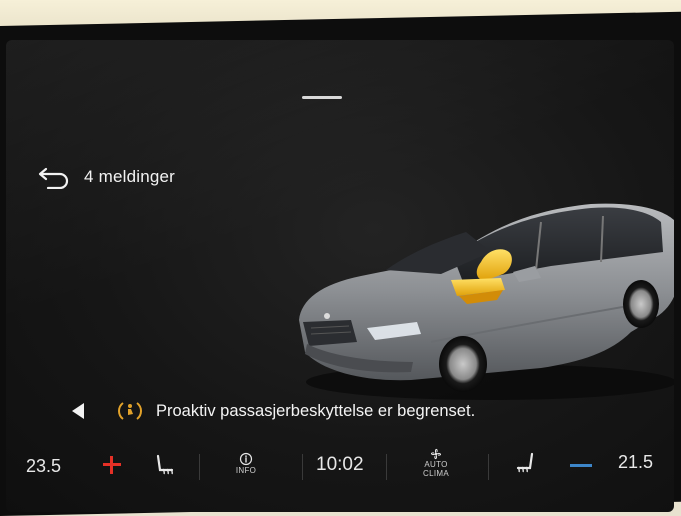 This screenshot has width=681, height=516. I want to click on pull-down-handle, so click(322, 97).